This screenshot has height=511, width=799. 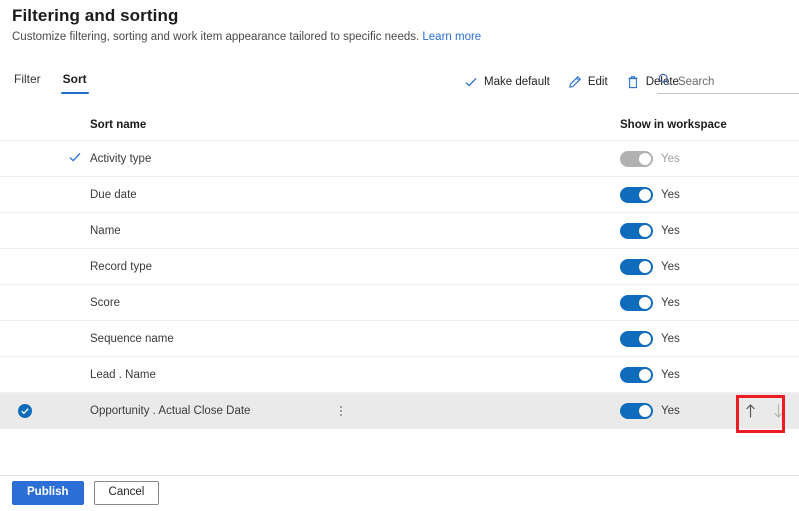 I want to click on default-checkmark-icon, so click(x=75, y=158).